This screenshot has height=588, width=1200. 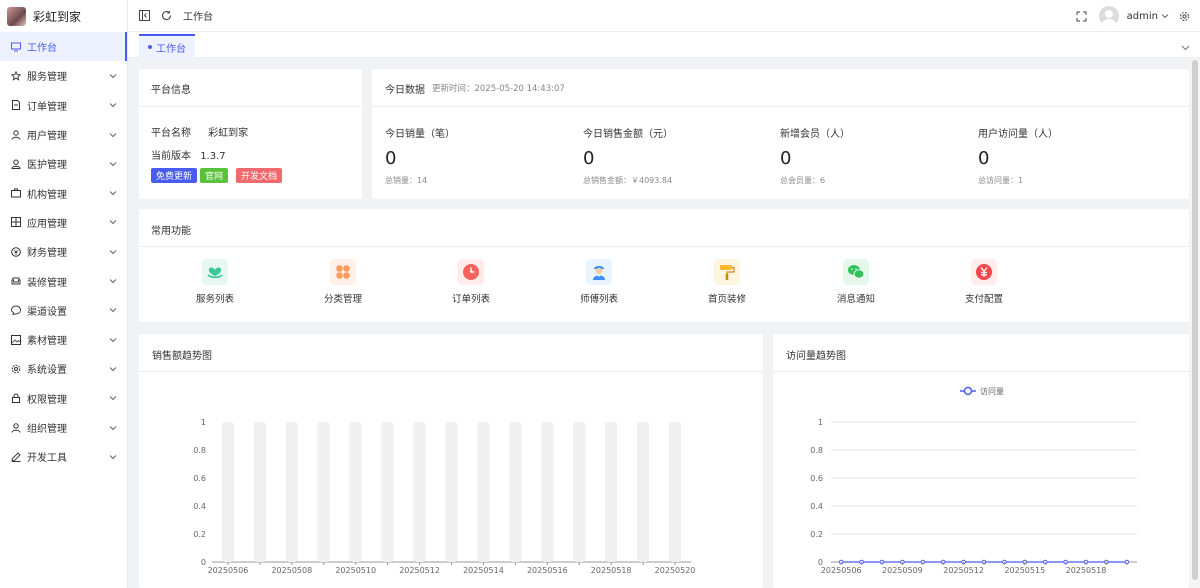 I want to click on sidebar-item-0: 工作台, so click(x=63, y=47).